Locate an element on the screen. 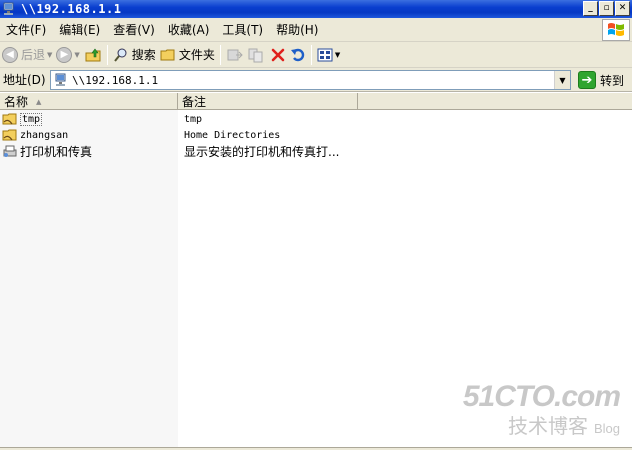 Image resolution: width=632 pixels, height=450 pixels. item-comment: Home Directories is located at coordinates (232, 135).